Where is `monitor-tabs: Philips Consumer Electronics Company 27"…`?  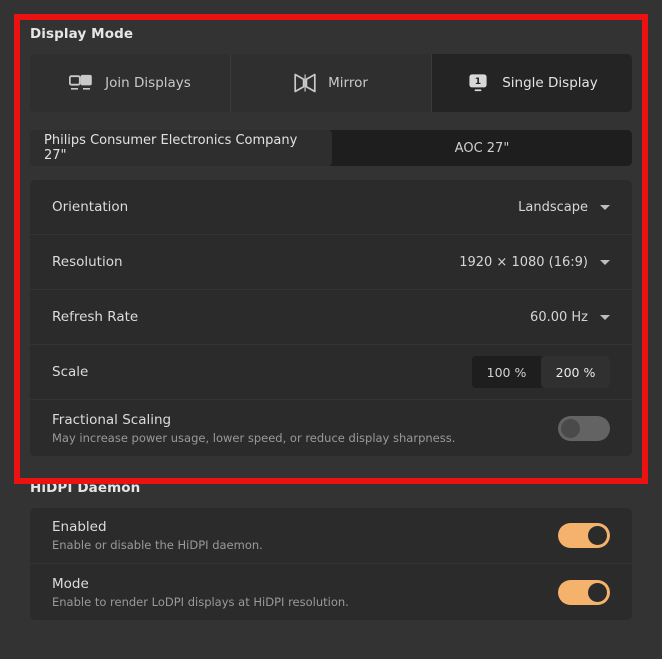
monitor-tabs: Philips Consumer Electronics Company 27"… is located at coordinates (331, 148).